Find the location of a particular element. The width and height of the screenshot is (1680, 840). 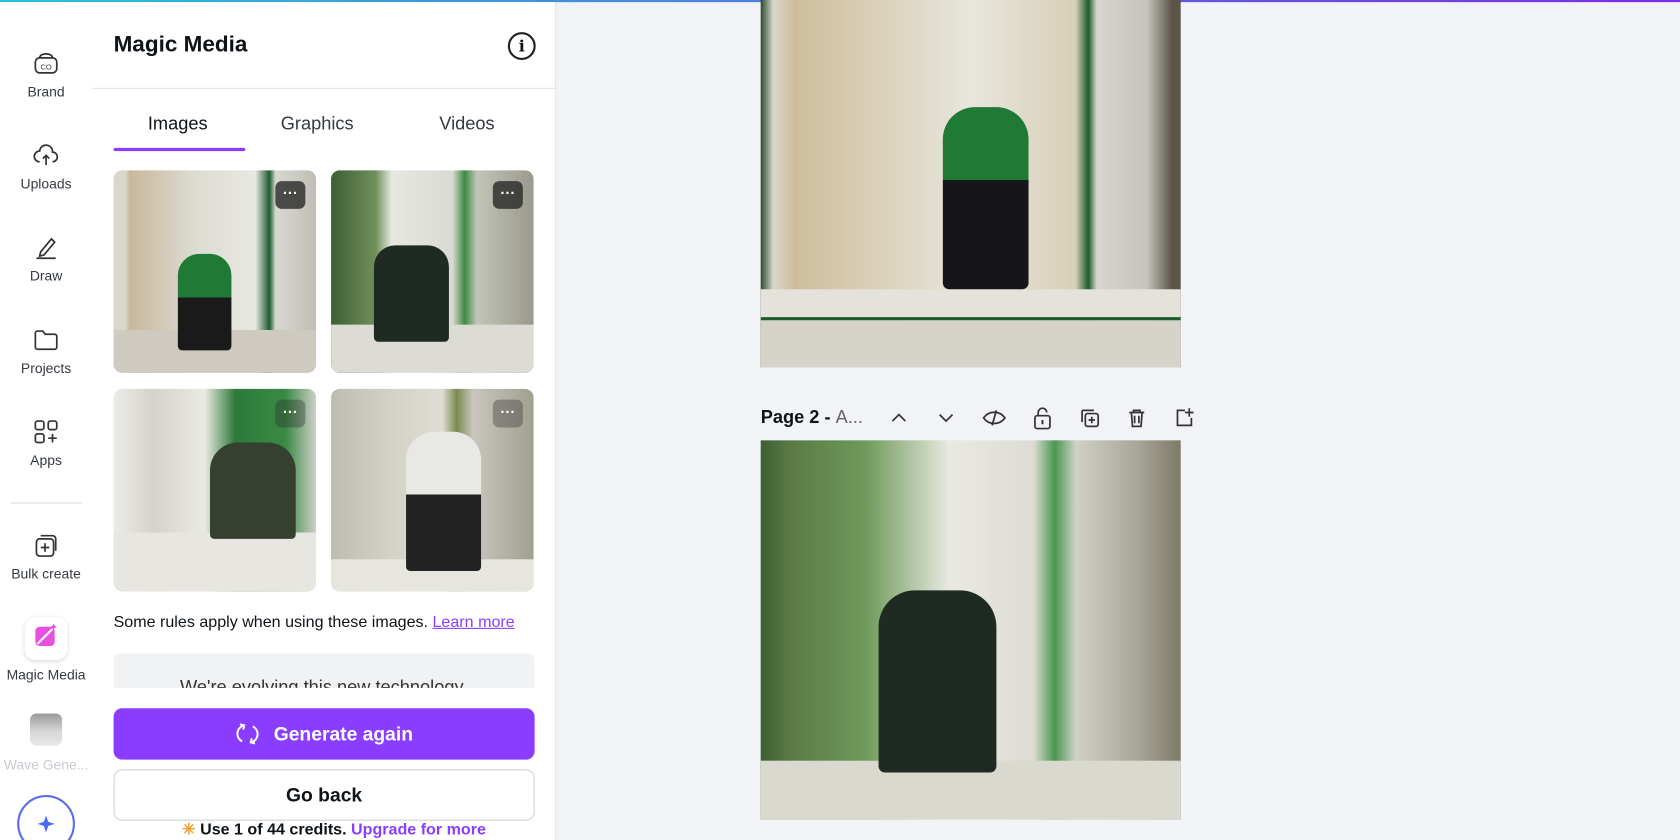

rail-divider is located at coordinates (46, 503).